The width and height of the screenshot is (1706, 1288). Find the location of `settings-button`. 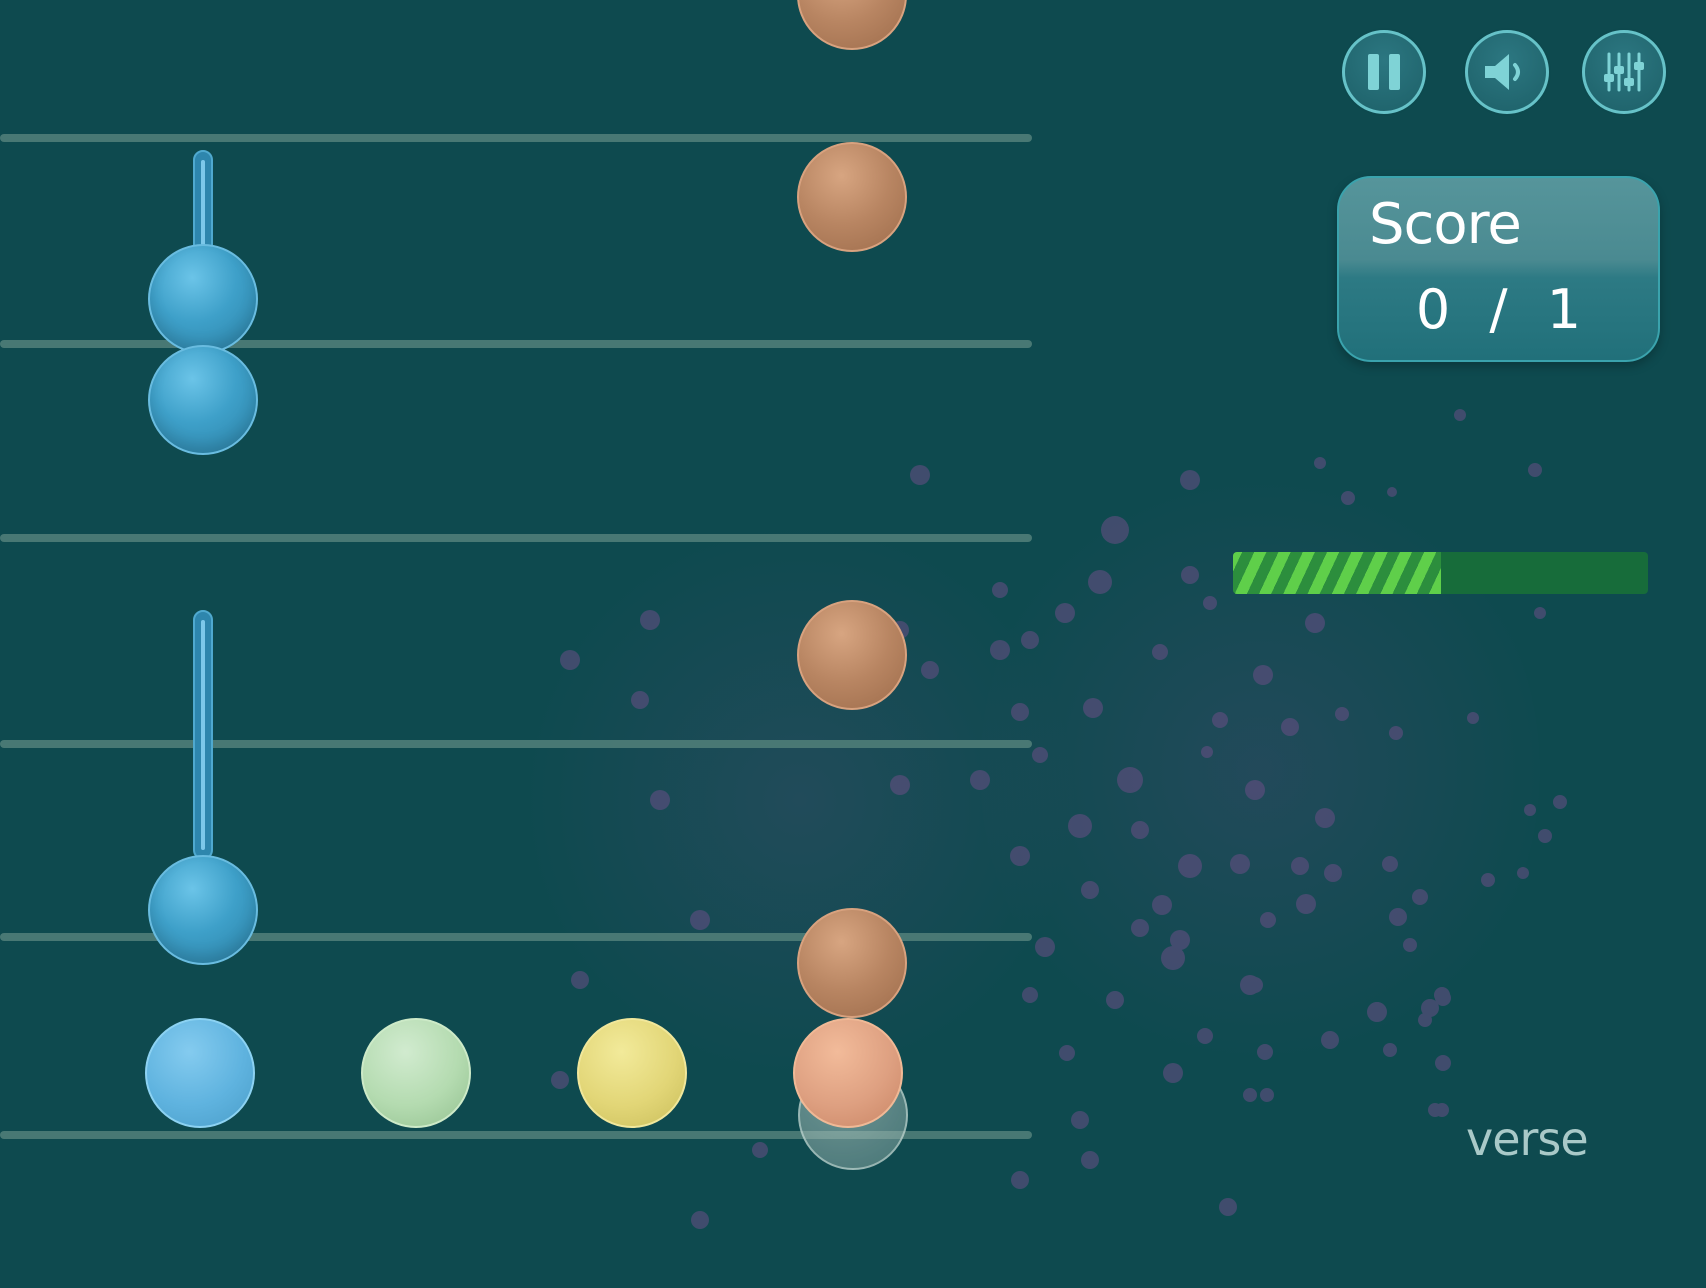

settings-button is located at coordinates (1624, 72).